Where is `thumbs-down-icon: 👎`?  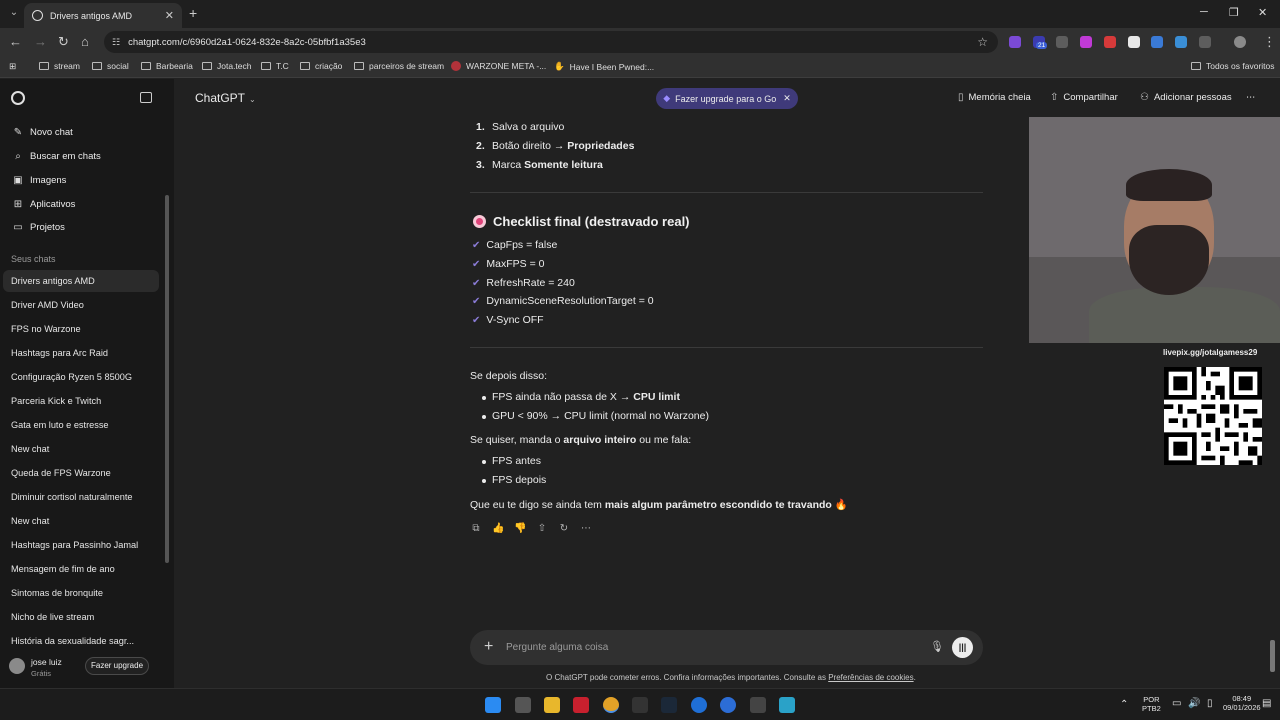
thumbs-down-icon: 👎 is located at coordinates (520, 528).